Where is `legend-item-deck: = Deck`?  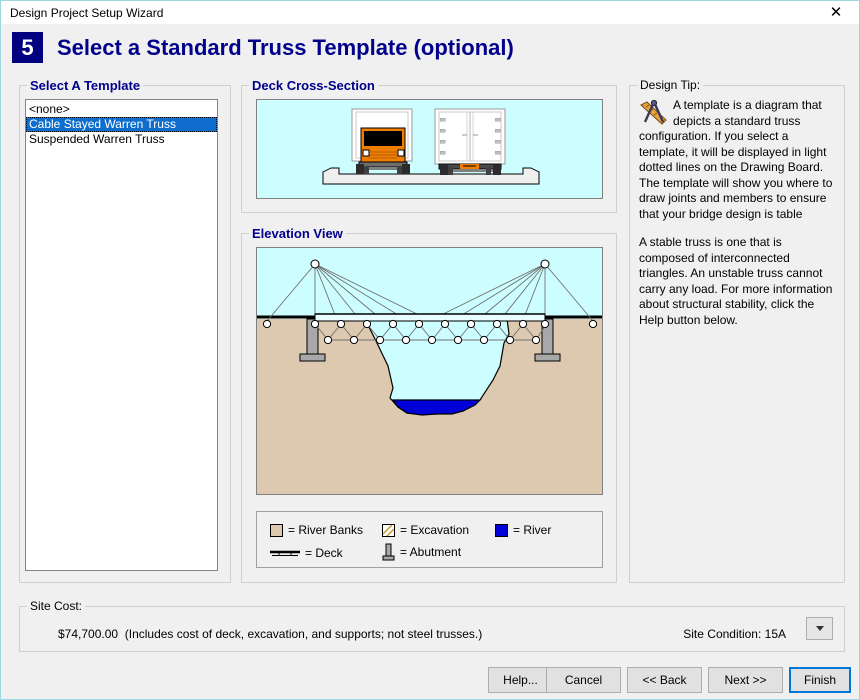 legend-item-deck: = Deck is located at coordinates (306, 553).